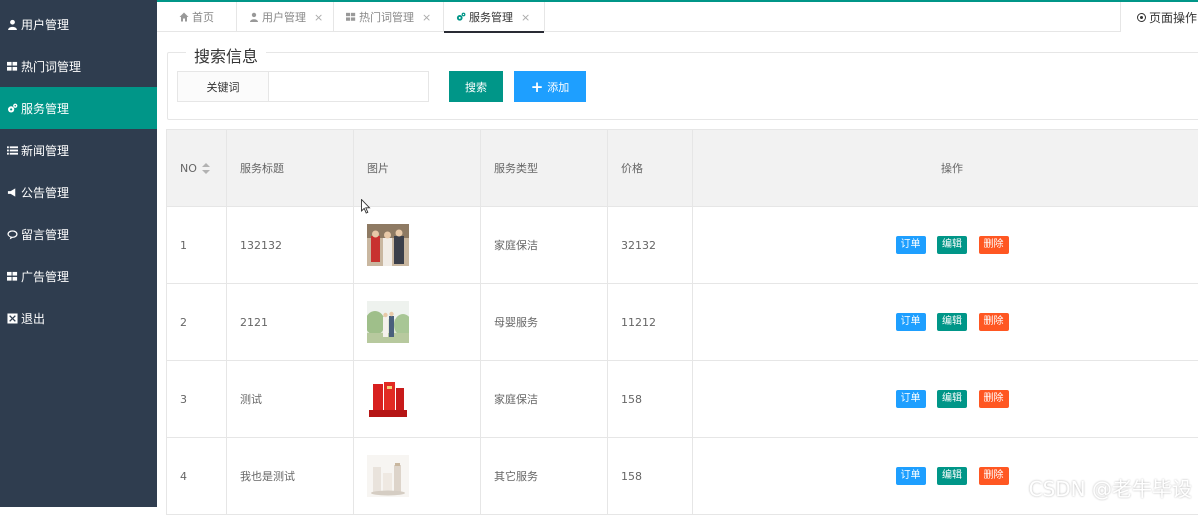  I want to click on column-header-image: 图片, so click(417, 168).